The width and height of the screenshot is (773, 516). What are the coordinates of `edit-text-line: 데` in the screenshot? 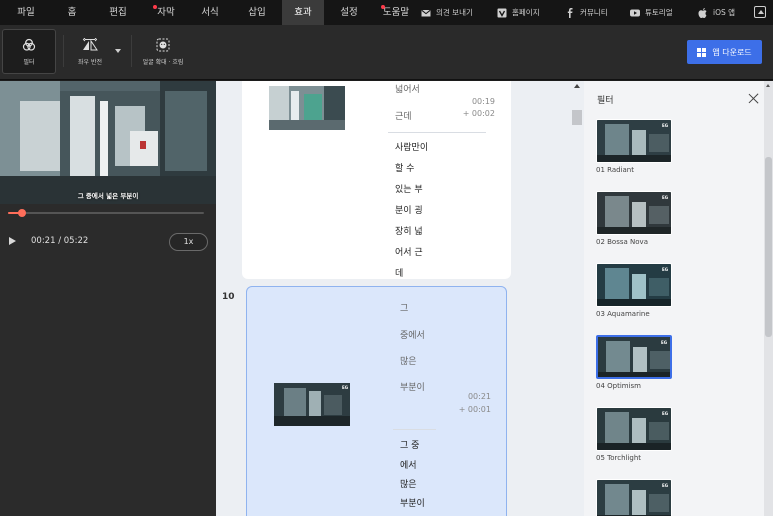 It's located at (399, 272).